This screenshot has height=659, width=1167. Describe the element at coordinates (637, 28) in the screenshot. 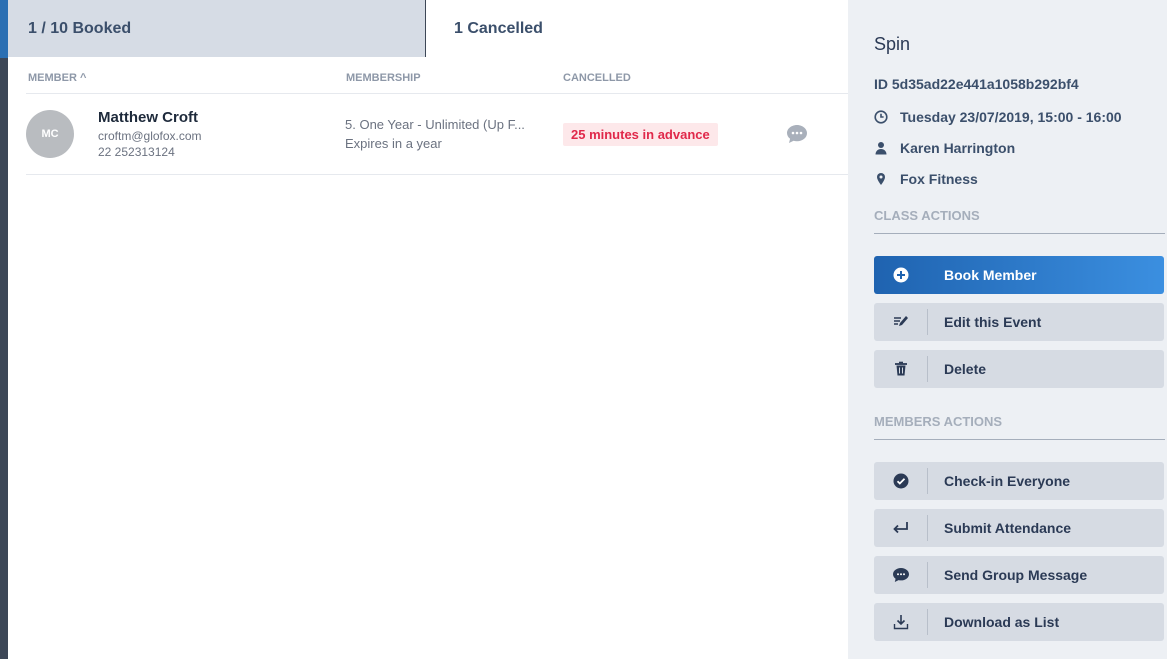

I see `tab-cancelled: 1 Cancelled` at that location.